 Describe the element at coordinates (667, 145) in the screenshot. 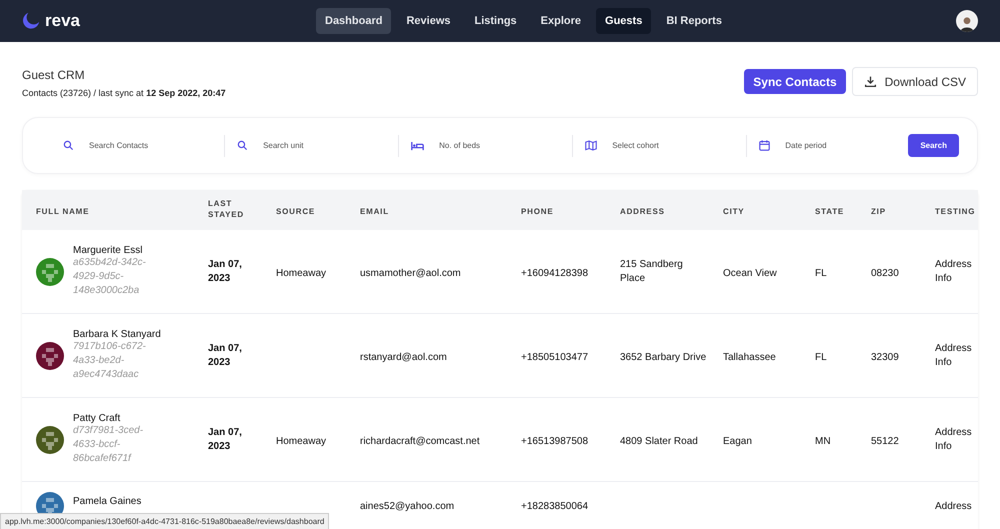

I see `cohort-field: Select cohort` at that location.